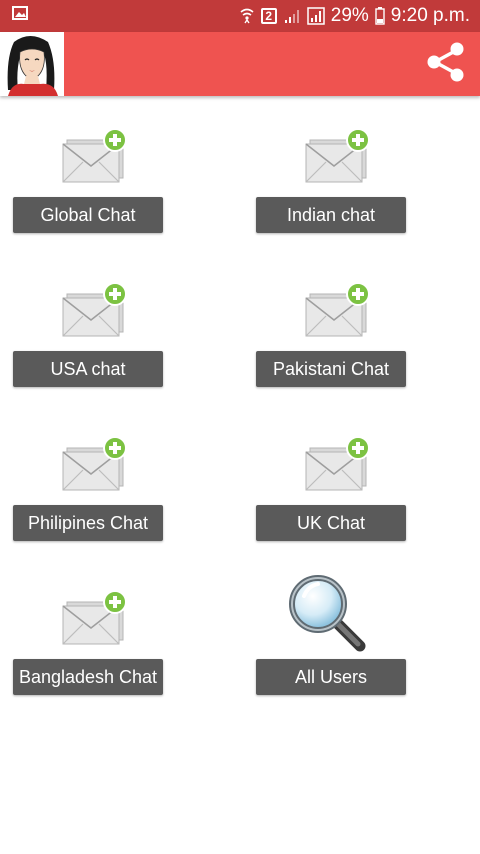 This screenshot has width=480, height=854. Describe the element at coordinates (88, 369) in the screenshot. I see `usa-chat-button: USA chat` at that location.